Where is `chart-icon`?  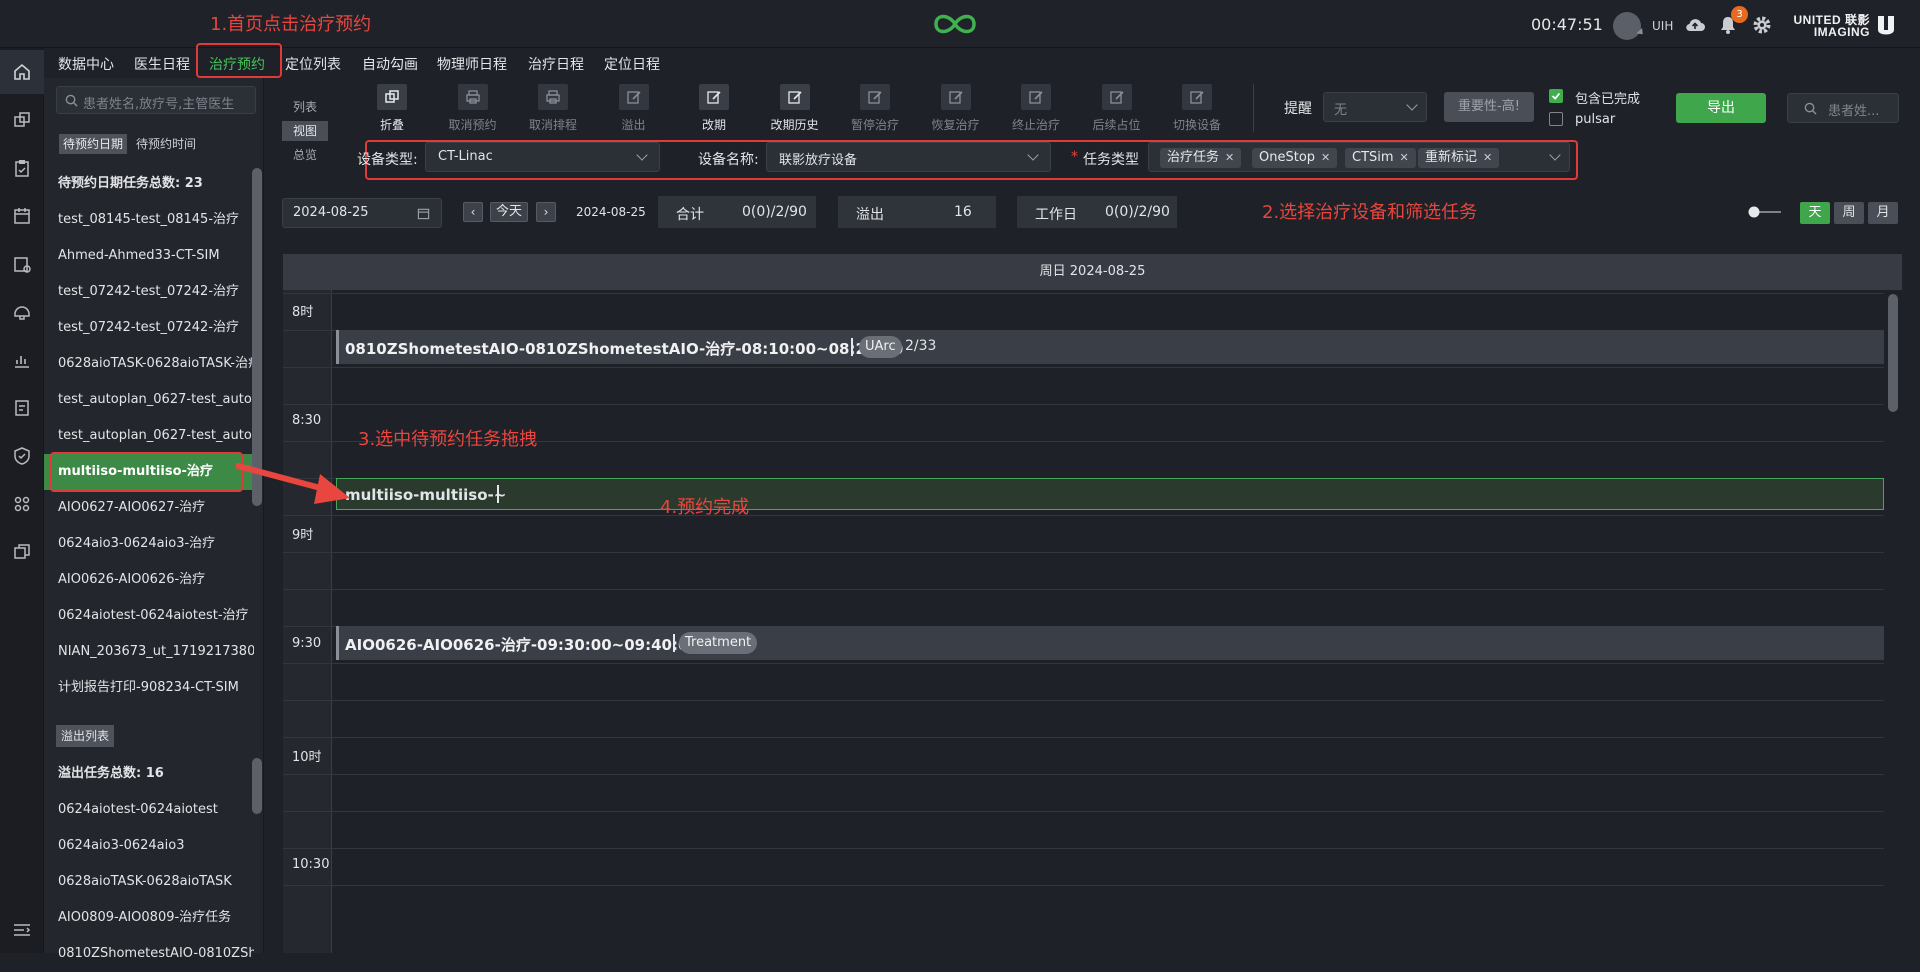
chart-icon is located at coordinates (22, 360).